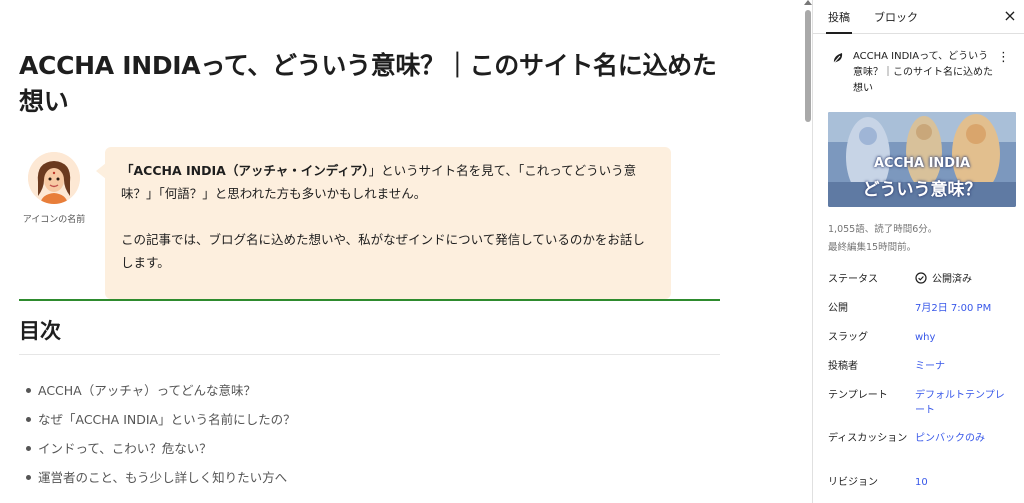 Image resolution: width=1024 pixels, height=503 pixels. Describe the element at coordinates (896, 17) in the screenshot. I see `tab-block: ブロック` at that location.